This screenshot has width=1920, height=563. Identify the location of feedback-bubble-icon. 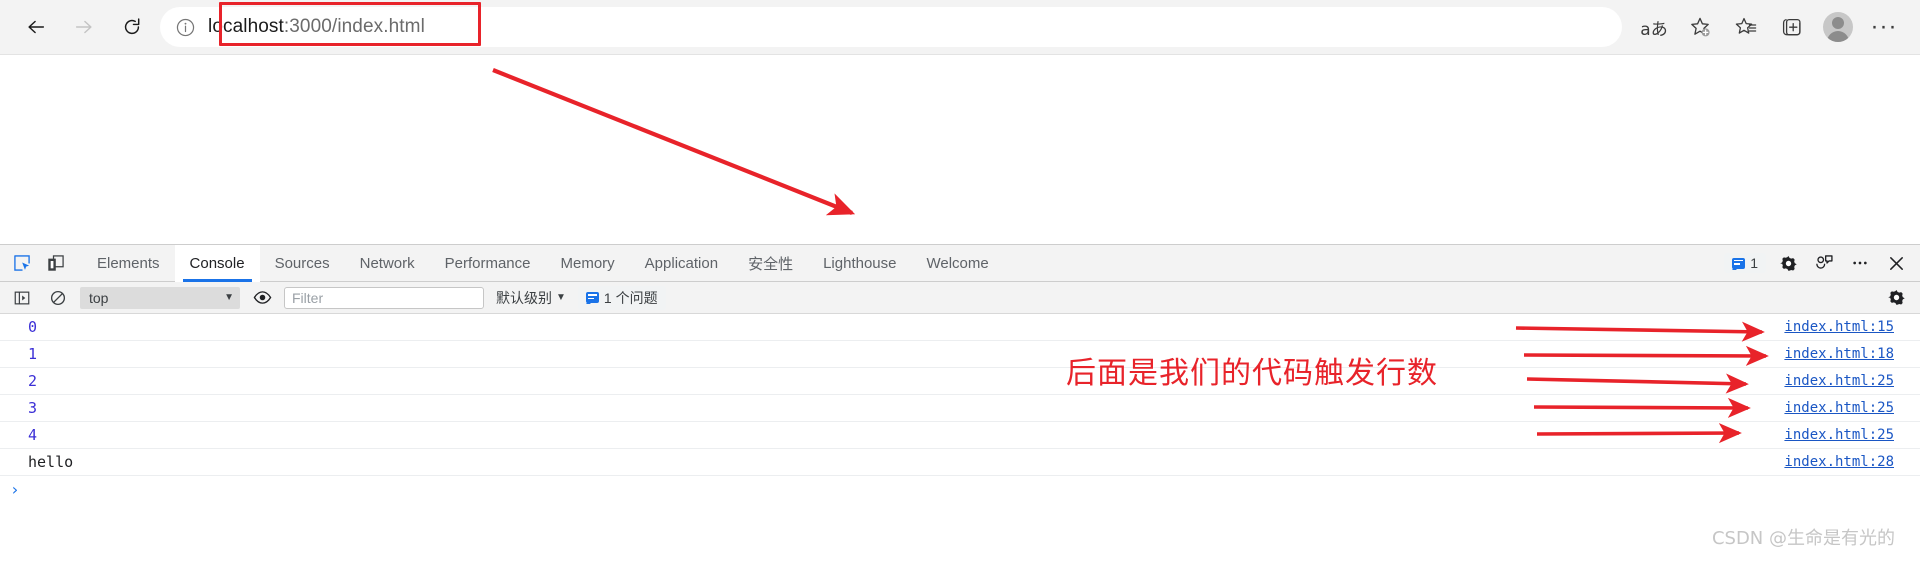
(1824, 262).